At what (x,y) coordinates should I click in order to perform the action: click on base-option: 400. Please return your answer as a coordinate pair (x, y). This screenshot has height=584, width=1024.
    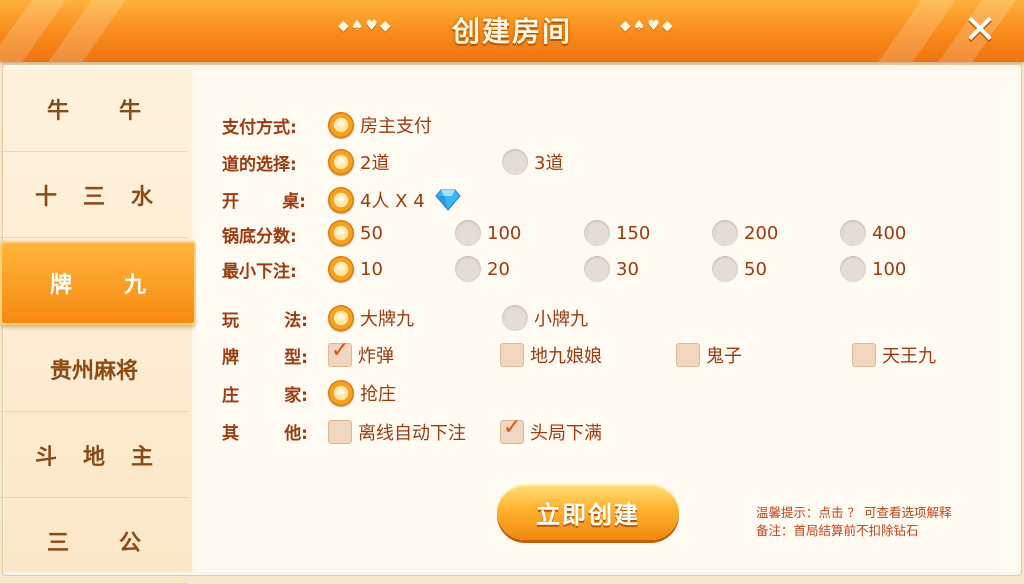
    Looking at the image, I should click on (873, 233).